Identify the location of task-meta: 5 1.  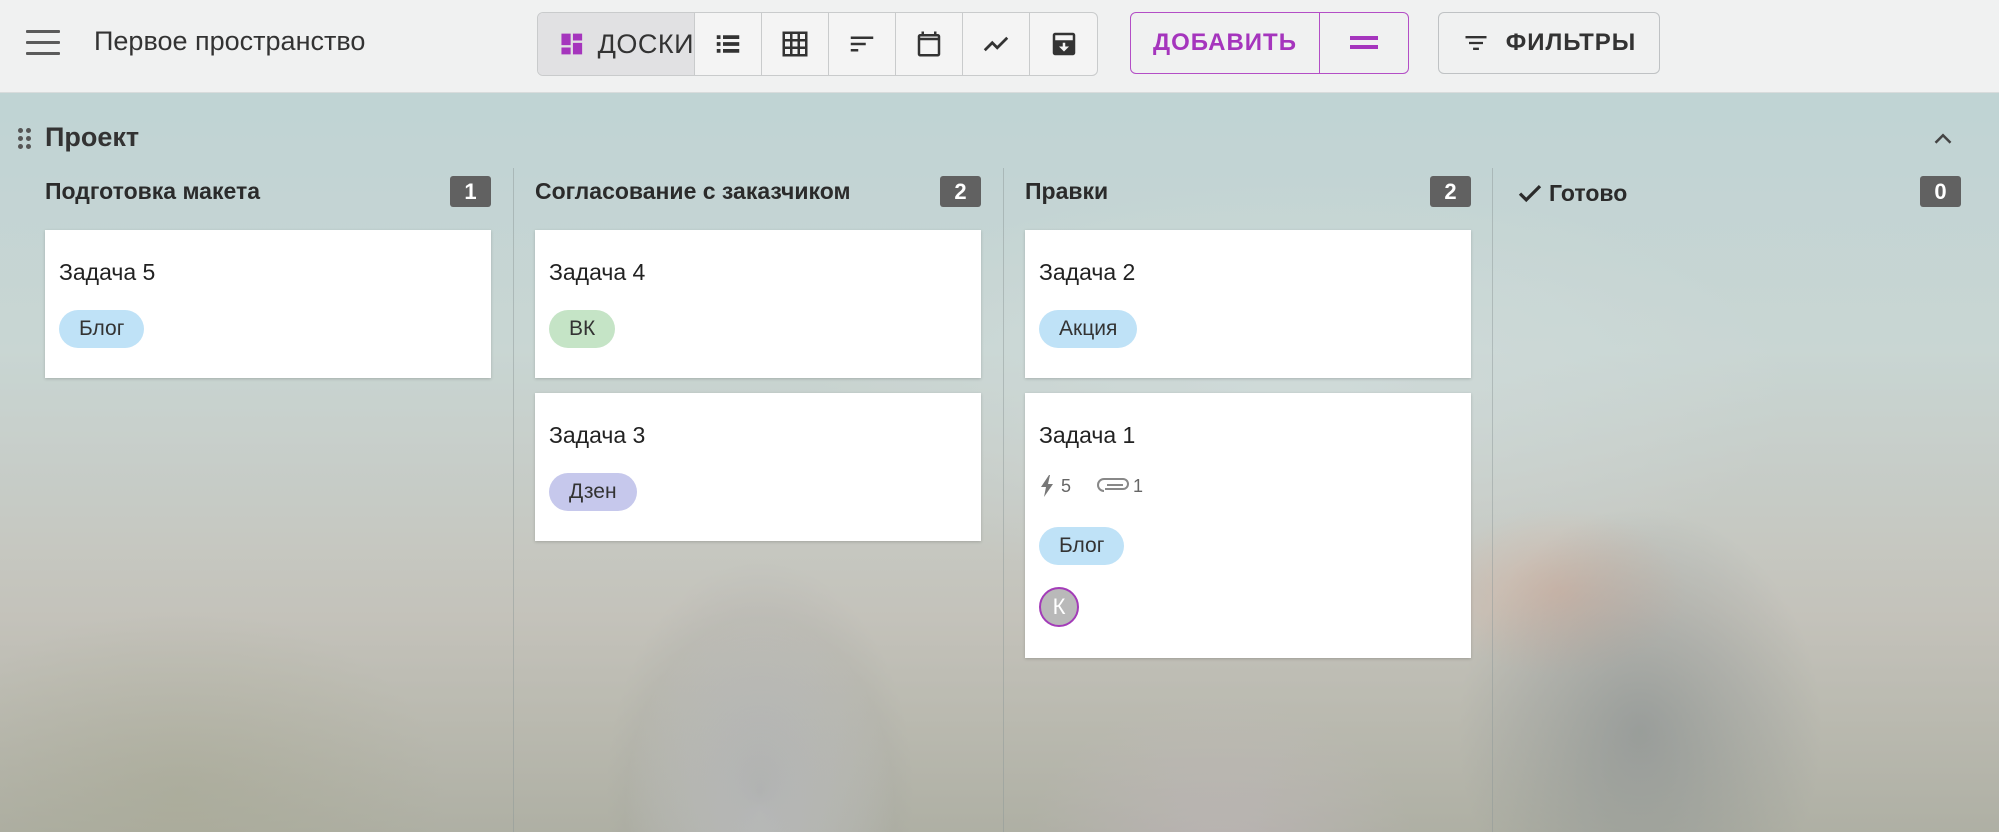
(1104, 486).